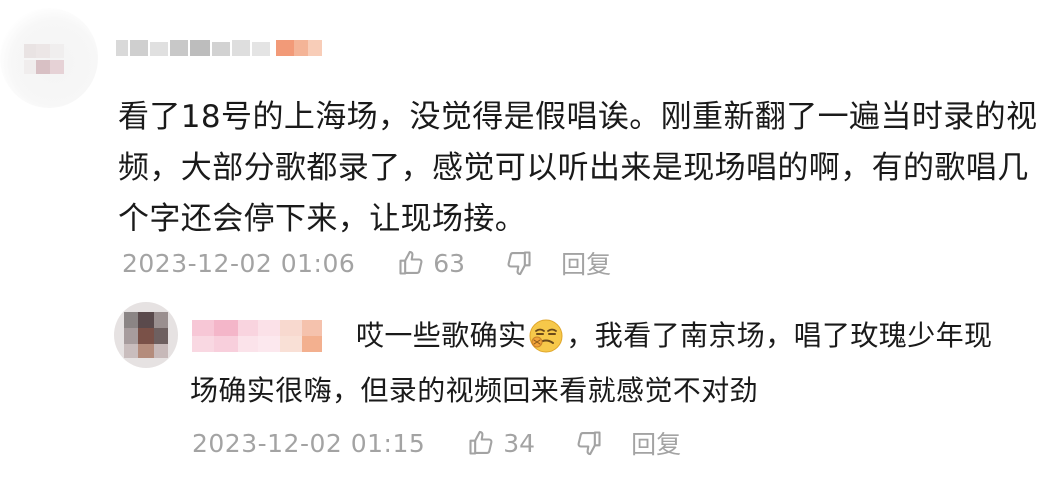 This screenshot has width=1064, height=480. I want to click on reply-button: 回复, so click(586, 263).